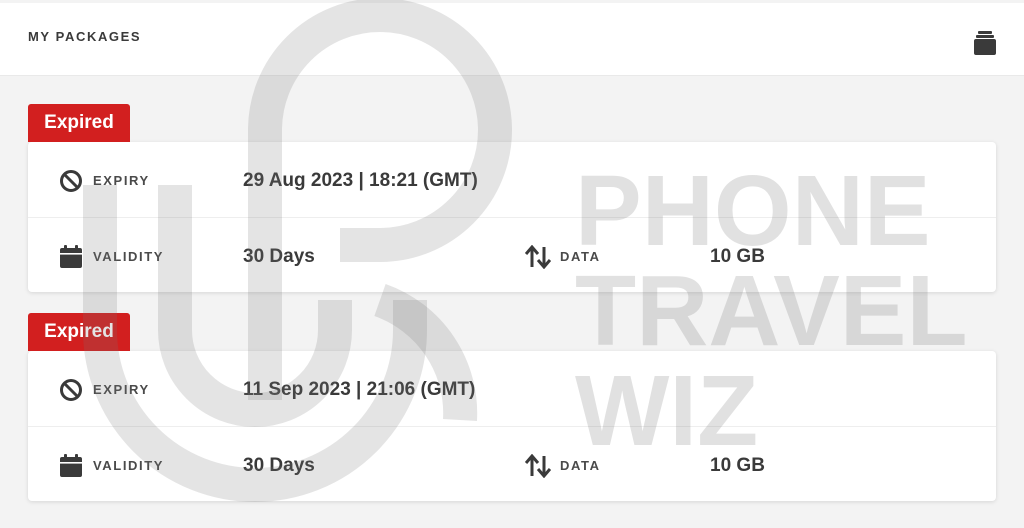 The image size is (1024, 528). Describe the element at coordinates (985, 43) in the screenshot. I see `package-icon` at that location.